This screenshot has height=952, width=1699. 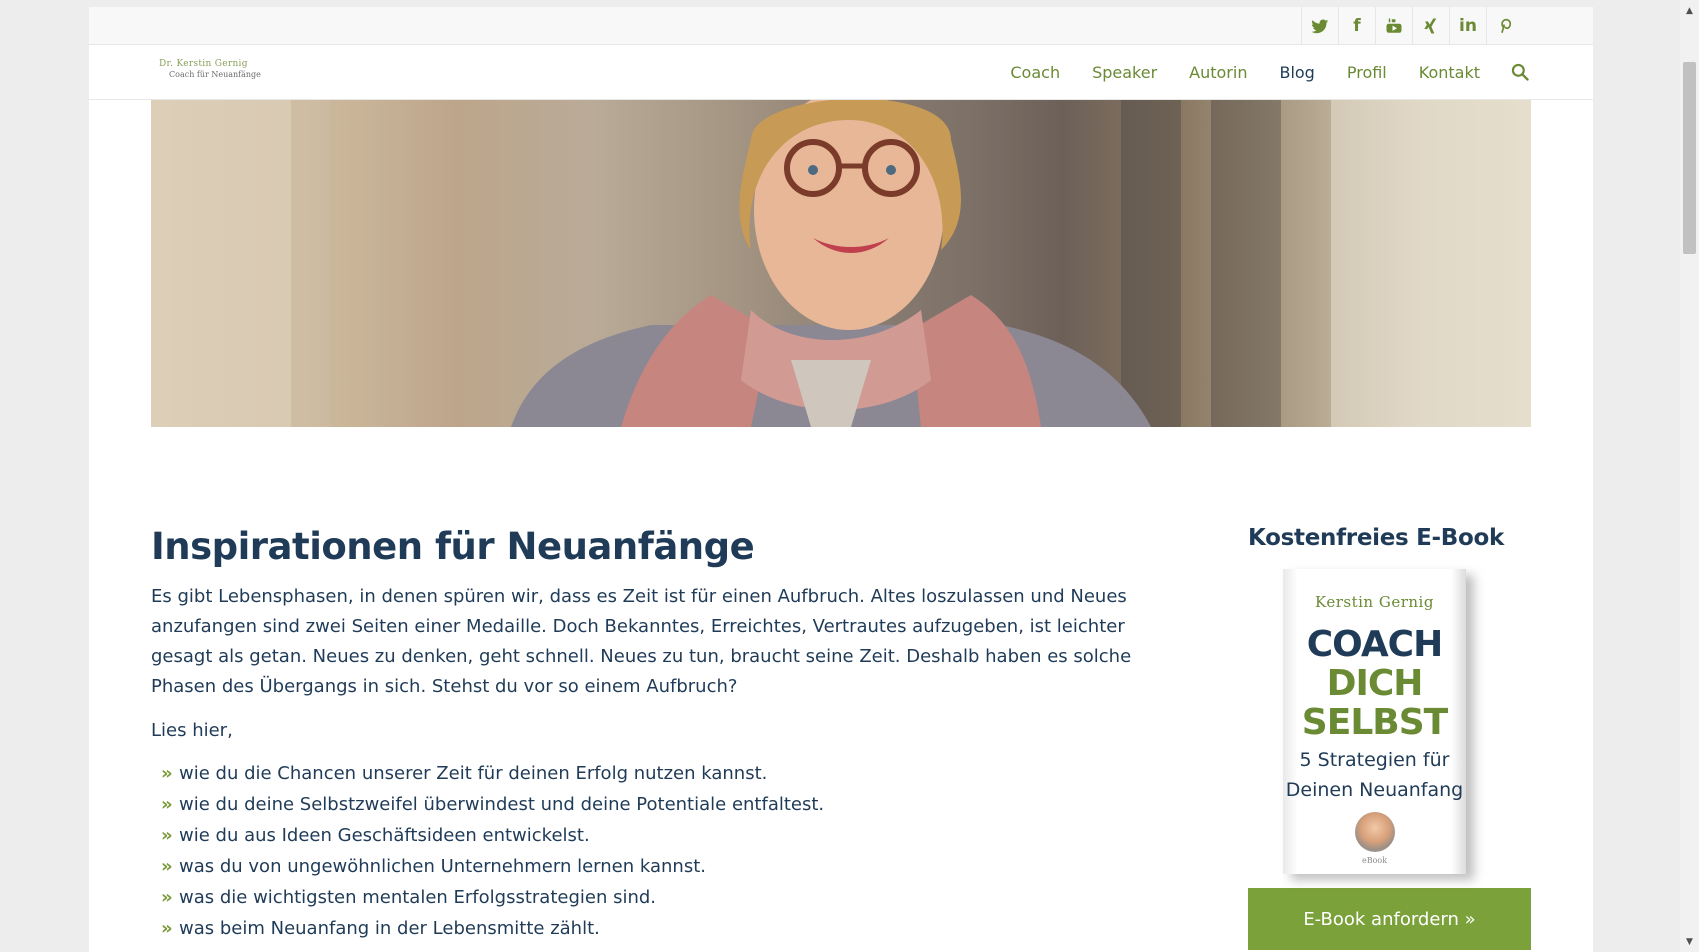 I want to click on pinterest-icon, so click(x=1506, y=25).